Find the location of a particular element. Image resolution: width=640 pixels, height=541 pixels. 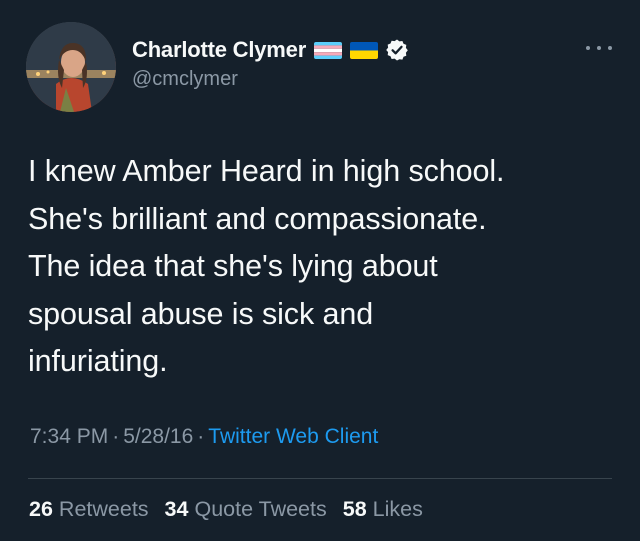

divider is located at coordinates (320, 478).